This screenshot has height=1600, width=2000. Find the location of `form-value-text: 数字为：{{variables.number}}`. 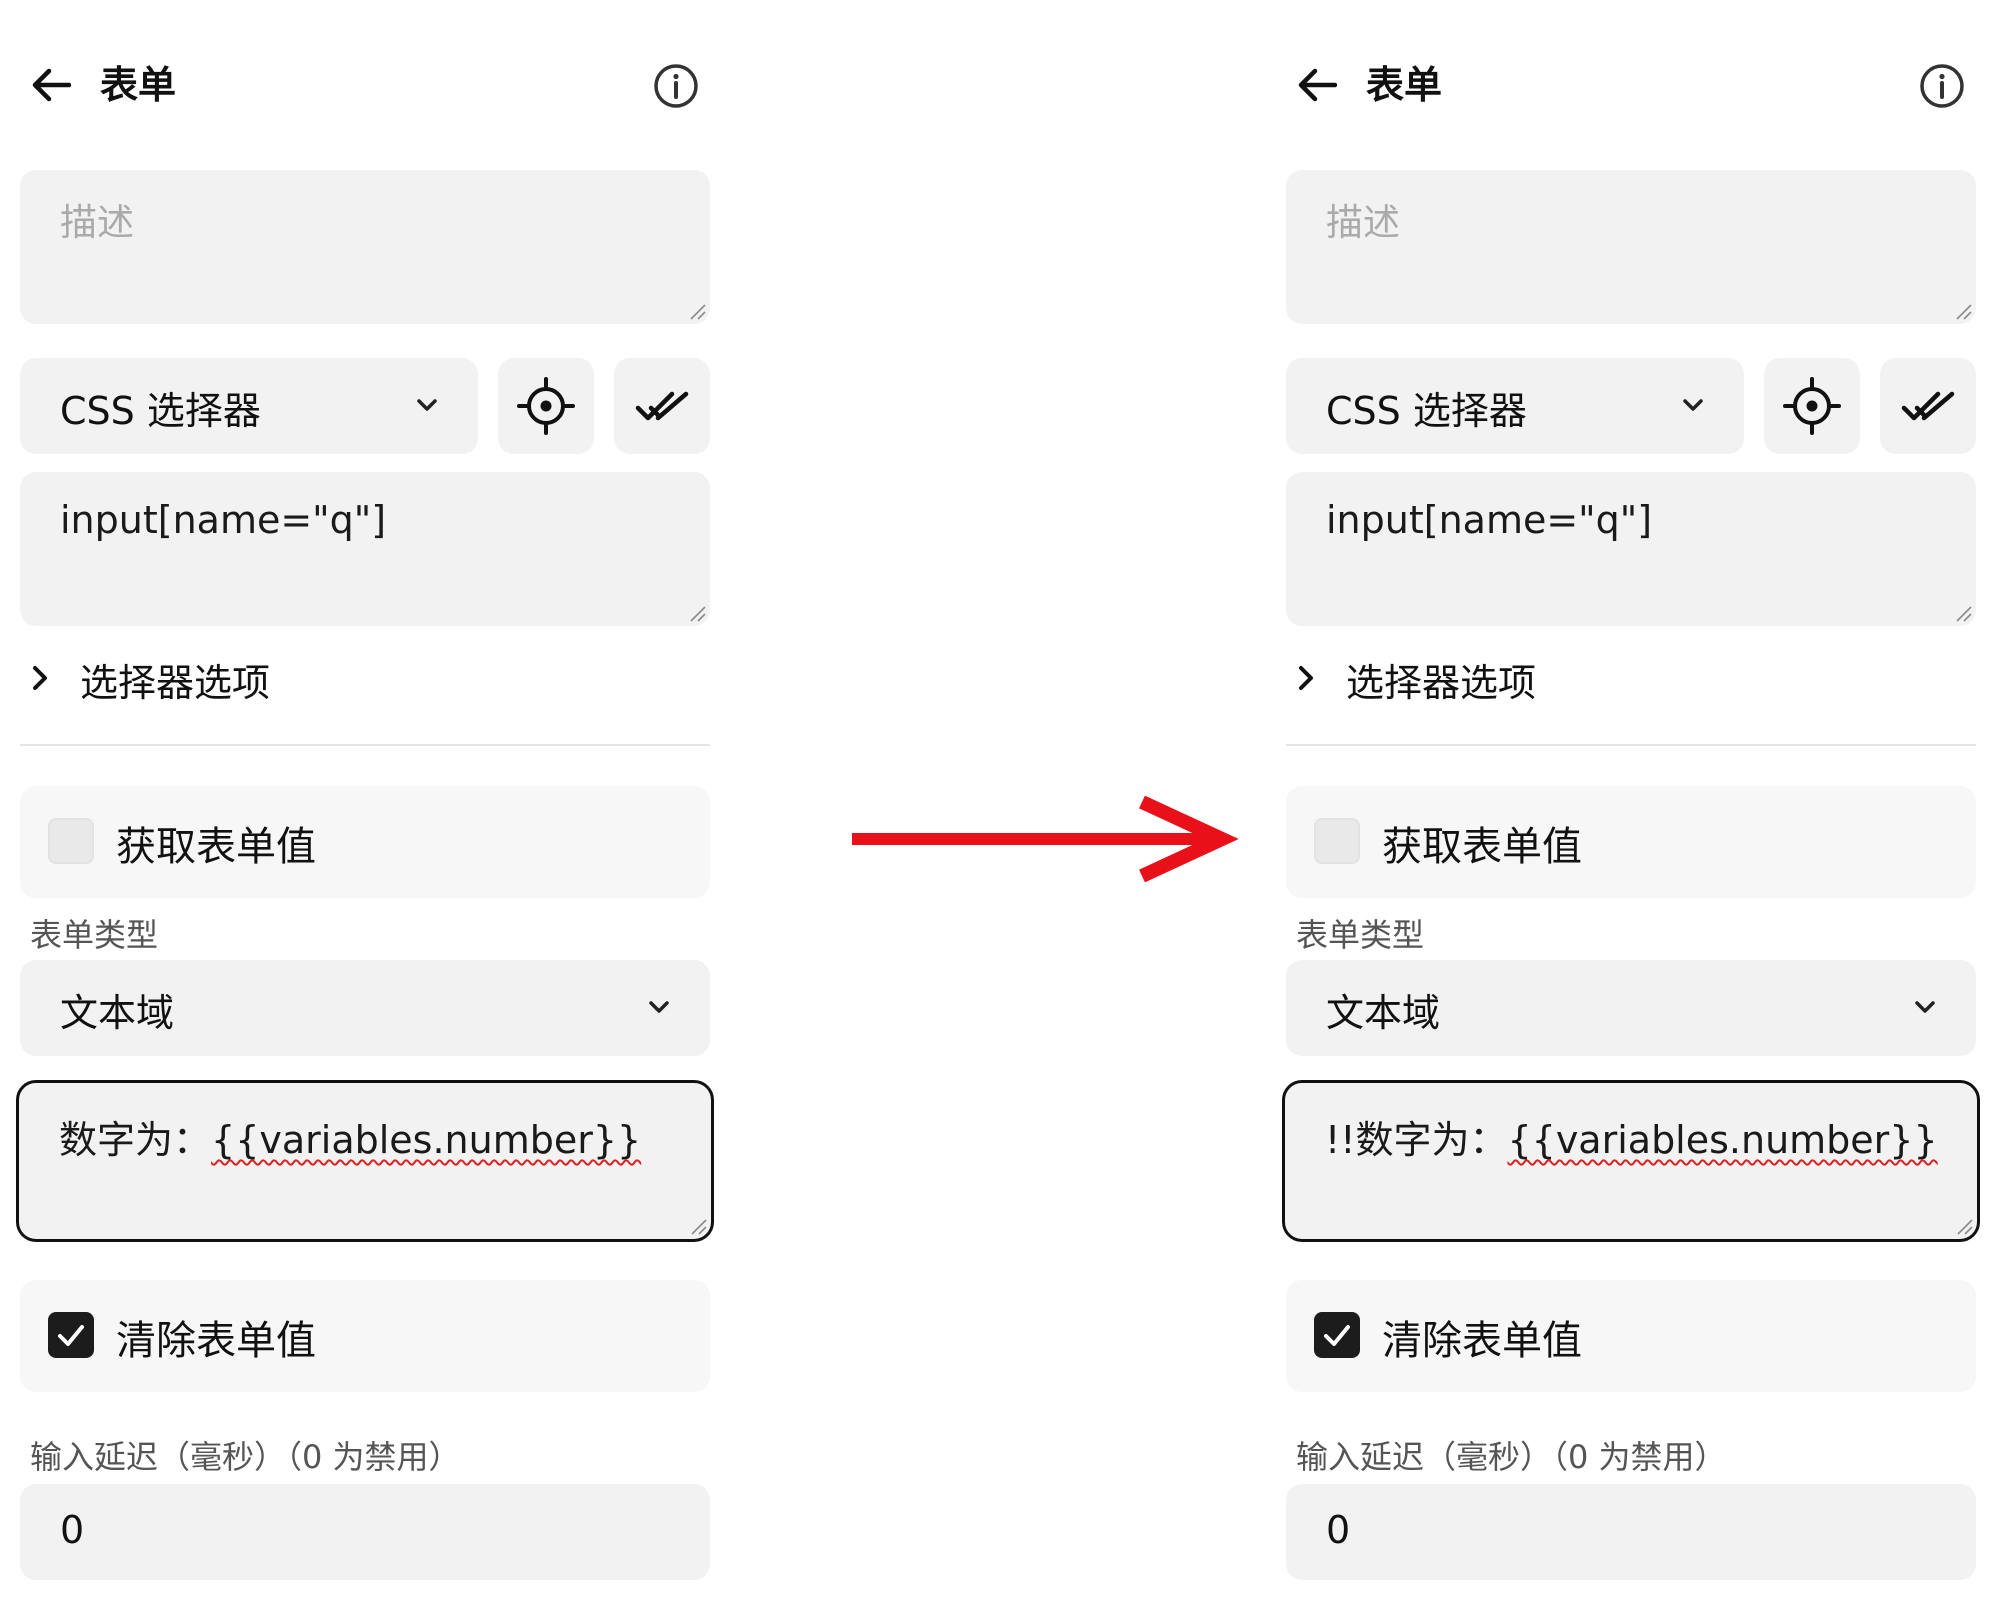

form-value-text: 数字为：{{variables.number}} is located at coordinates (350, 1136).